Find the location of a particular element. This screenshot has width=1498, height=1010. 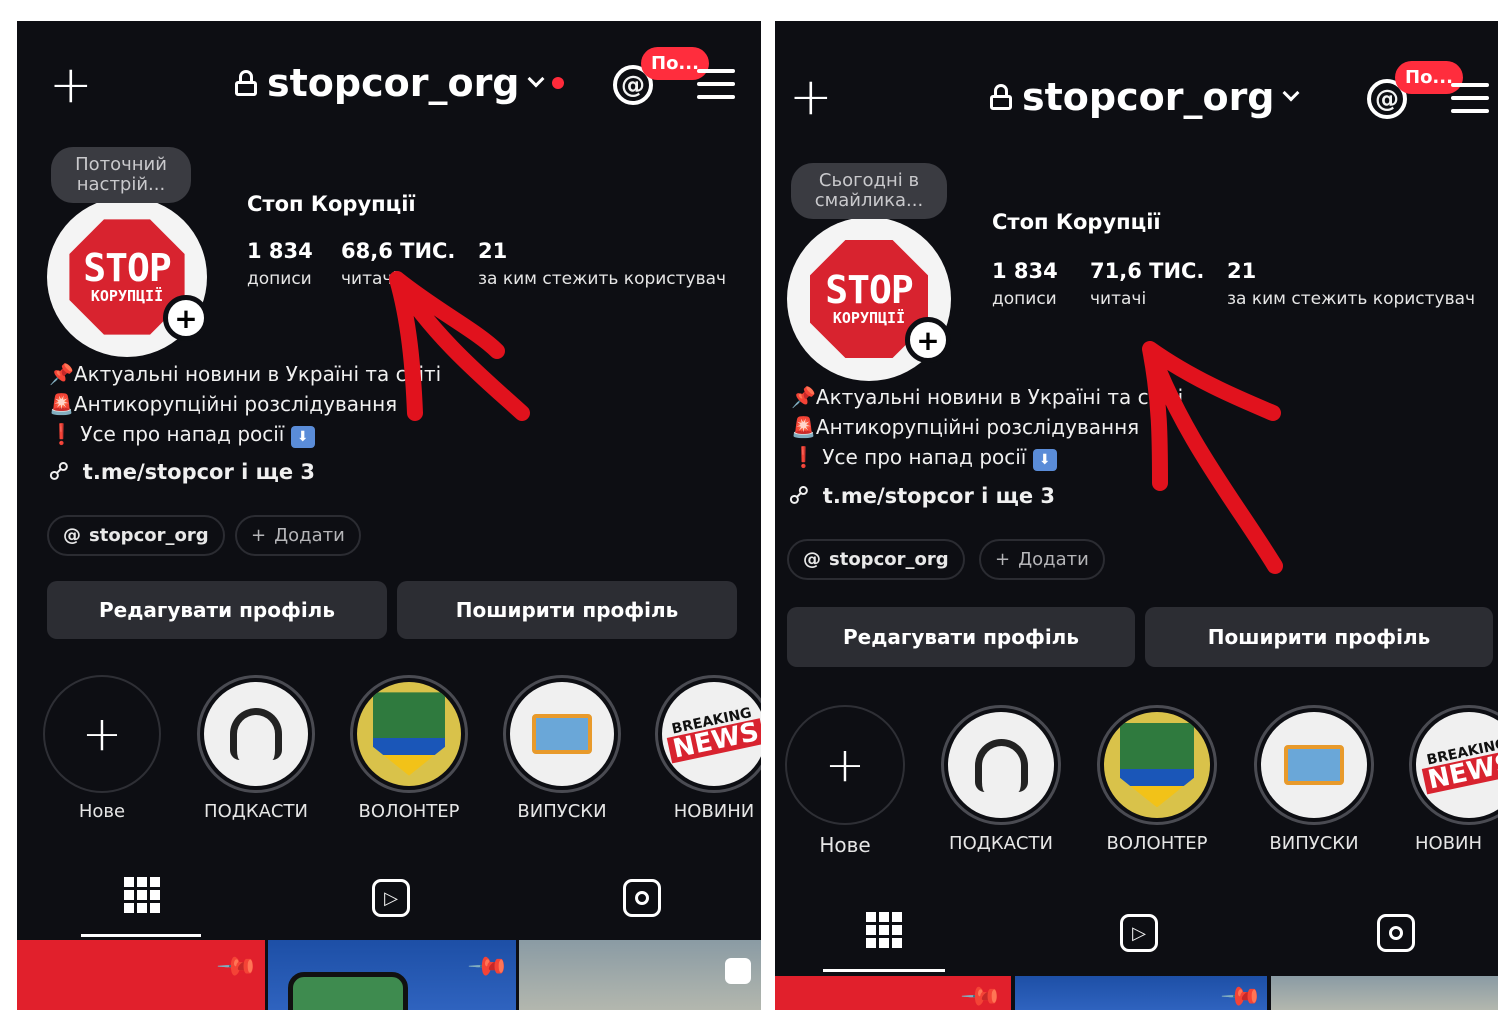

chevron-down-icon is located at coordinates (1291, 93).